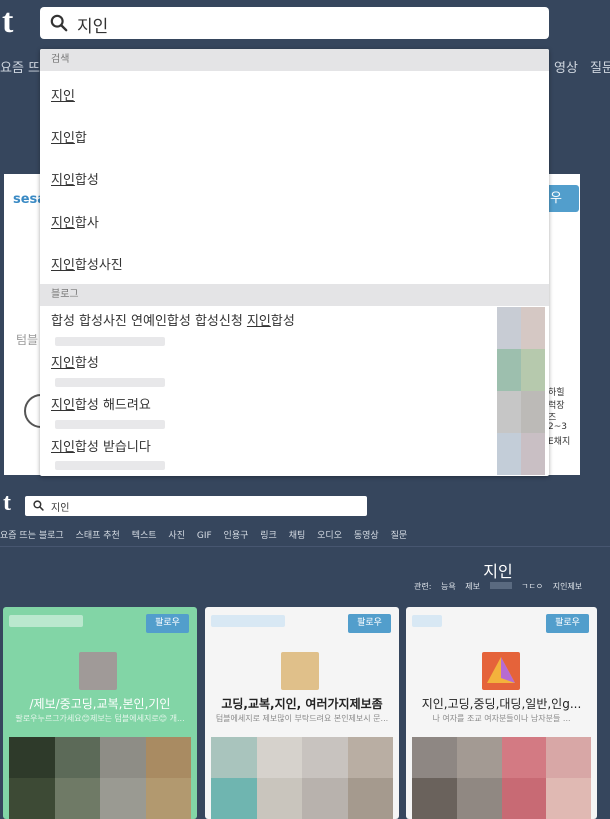 The image size is (610, 819). Describe the element at coordinates (204, 536) in the screenshot. I see `nav-gif: GIF` at that location.